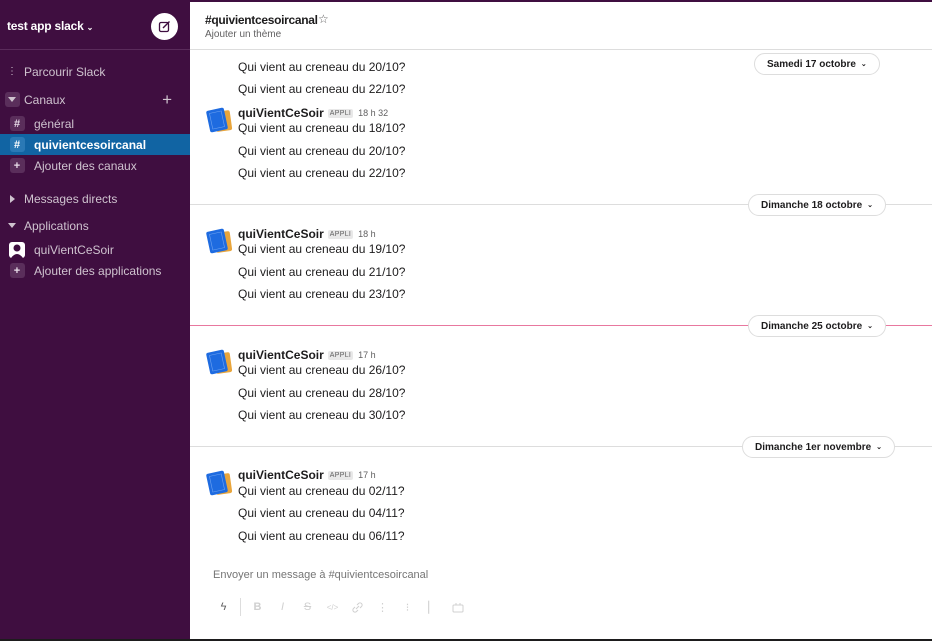 This screenshot has width=932, height=641. I want to click on workspace-name: test app slack, so click(45, 26).